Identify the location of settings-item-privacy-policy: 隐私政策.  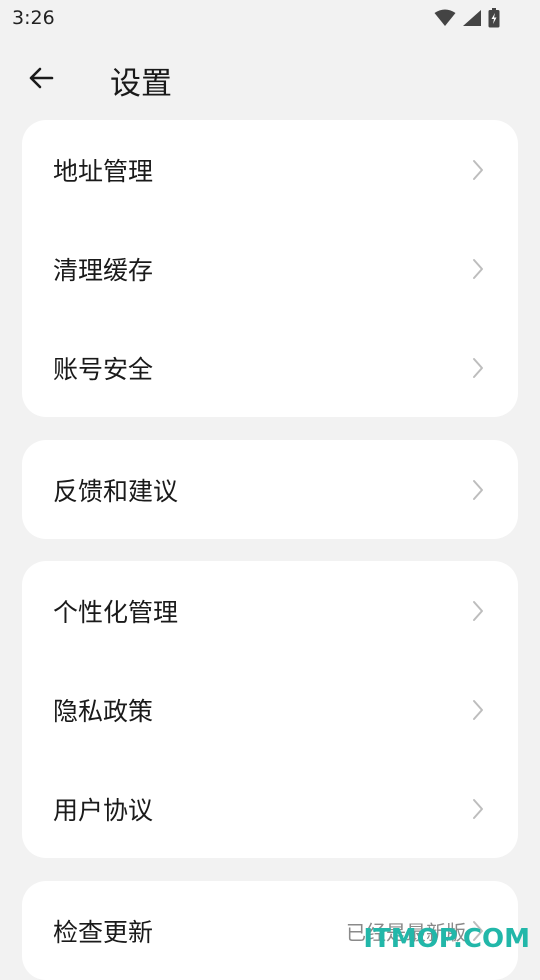
(270, 709).